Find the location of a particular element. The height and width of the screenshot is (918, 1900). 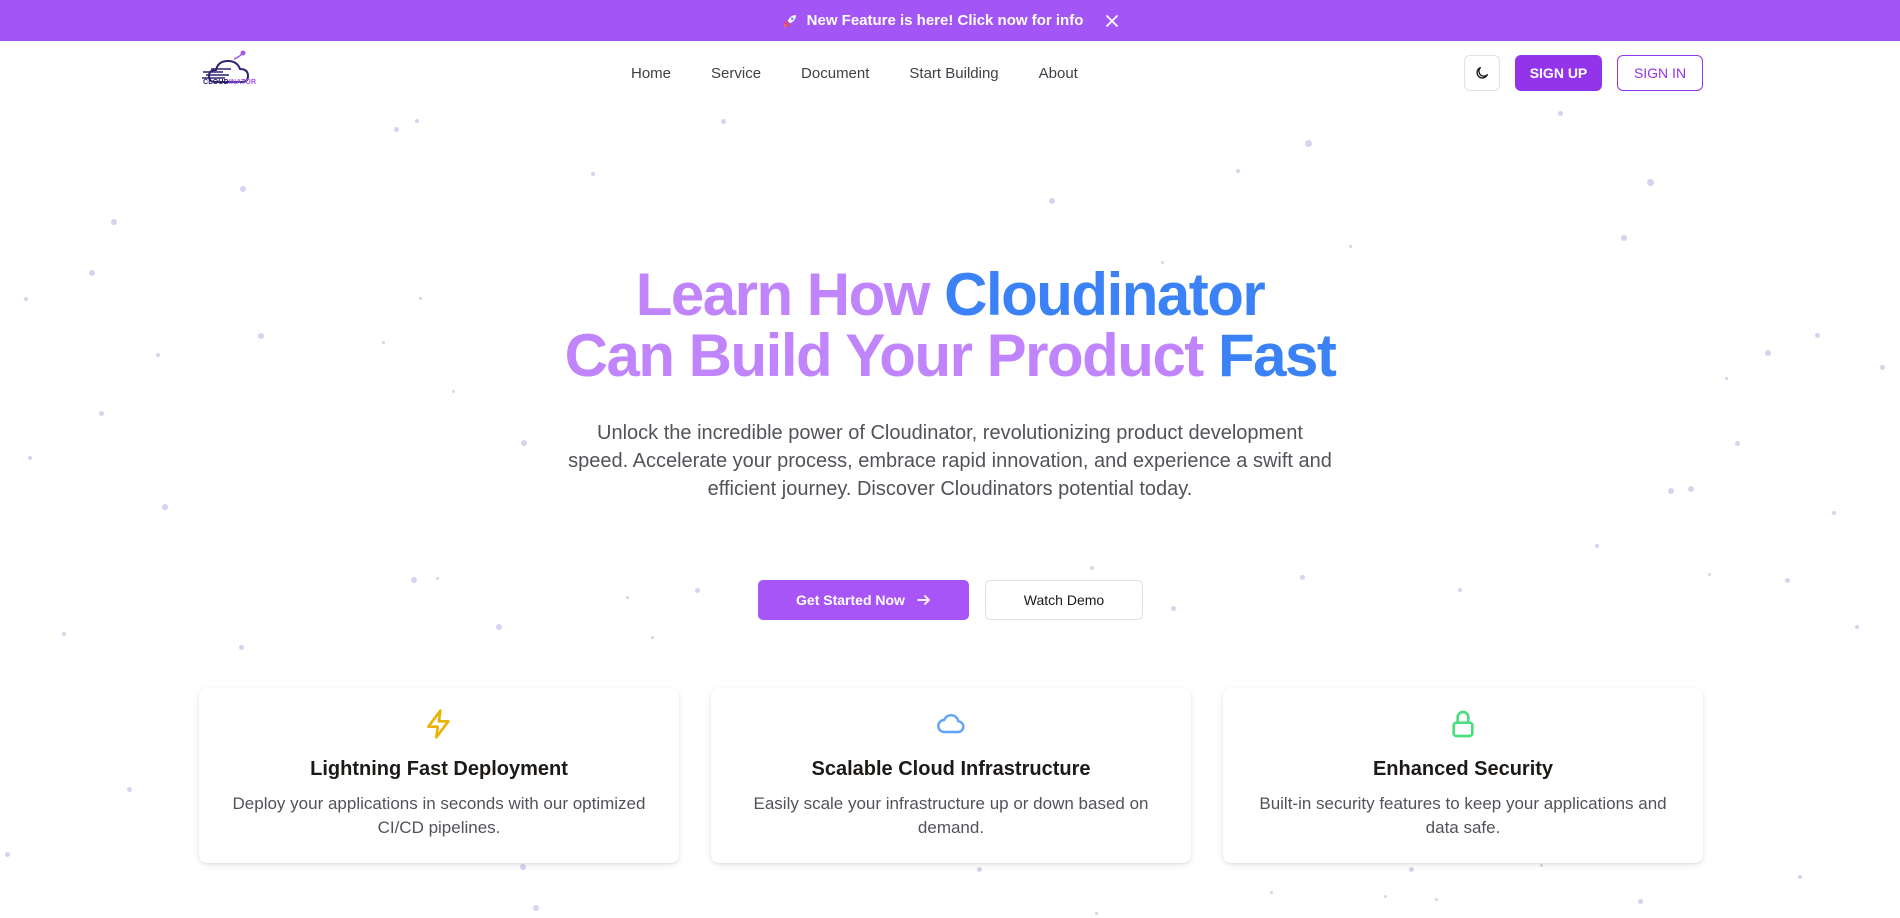

hero-title-line1-part1: Learn How is located at coordinates (790, 294).